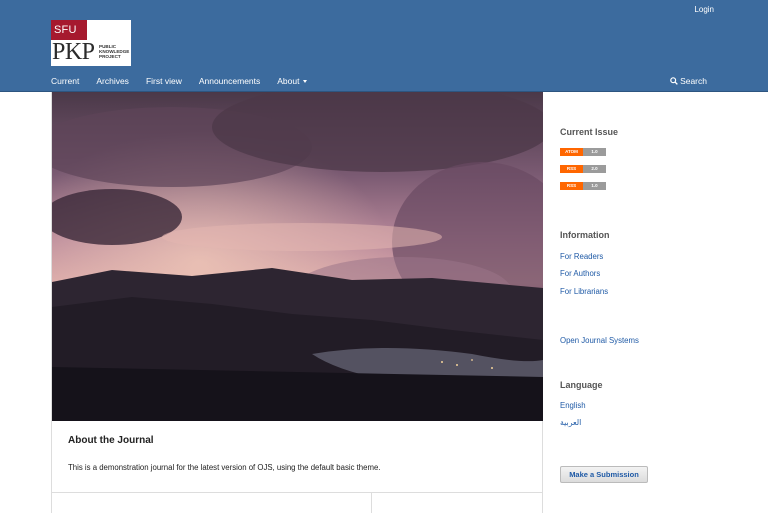 The image size is (768, 513). What do you see at coordinates (604, 474) in the screenshot?
I see `make-submission-button: Make a Submission` at bounding box center [604, 474].